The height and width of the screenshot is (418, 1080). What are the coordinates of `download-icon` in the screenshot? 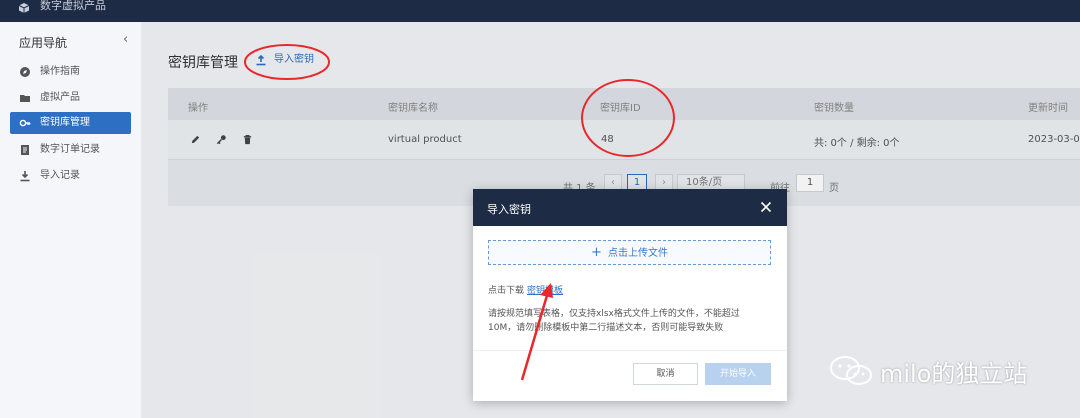 It's located at (25, 176).